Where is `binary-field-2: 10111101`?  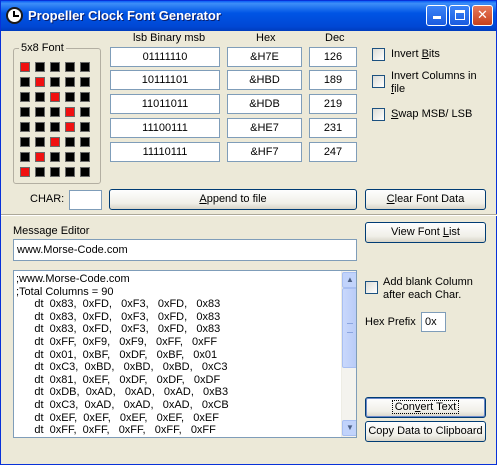
binary-field-2: 10111101 is located at coordinates (165, 80).